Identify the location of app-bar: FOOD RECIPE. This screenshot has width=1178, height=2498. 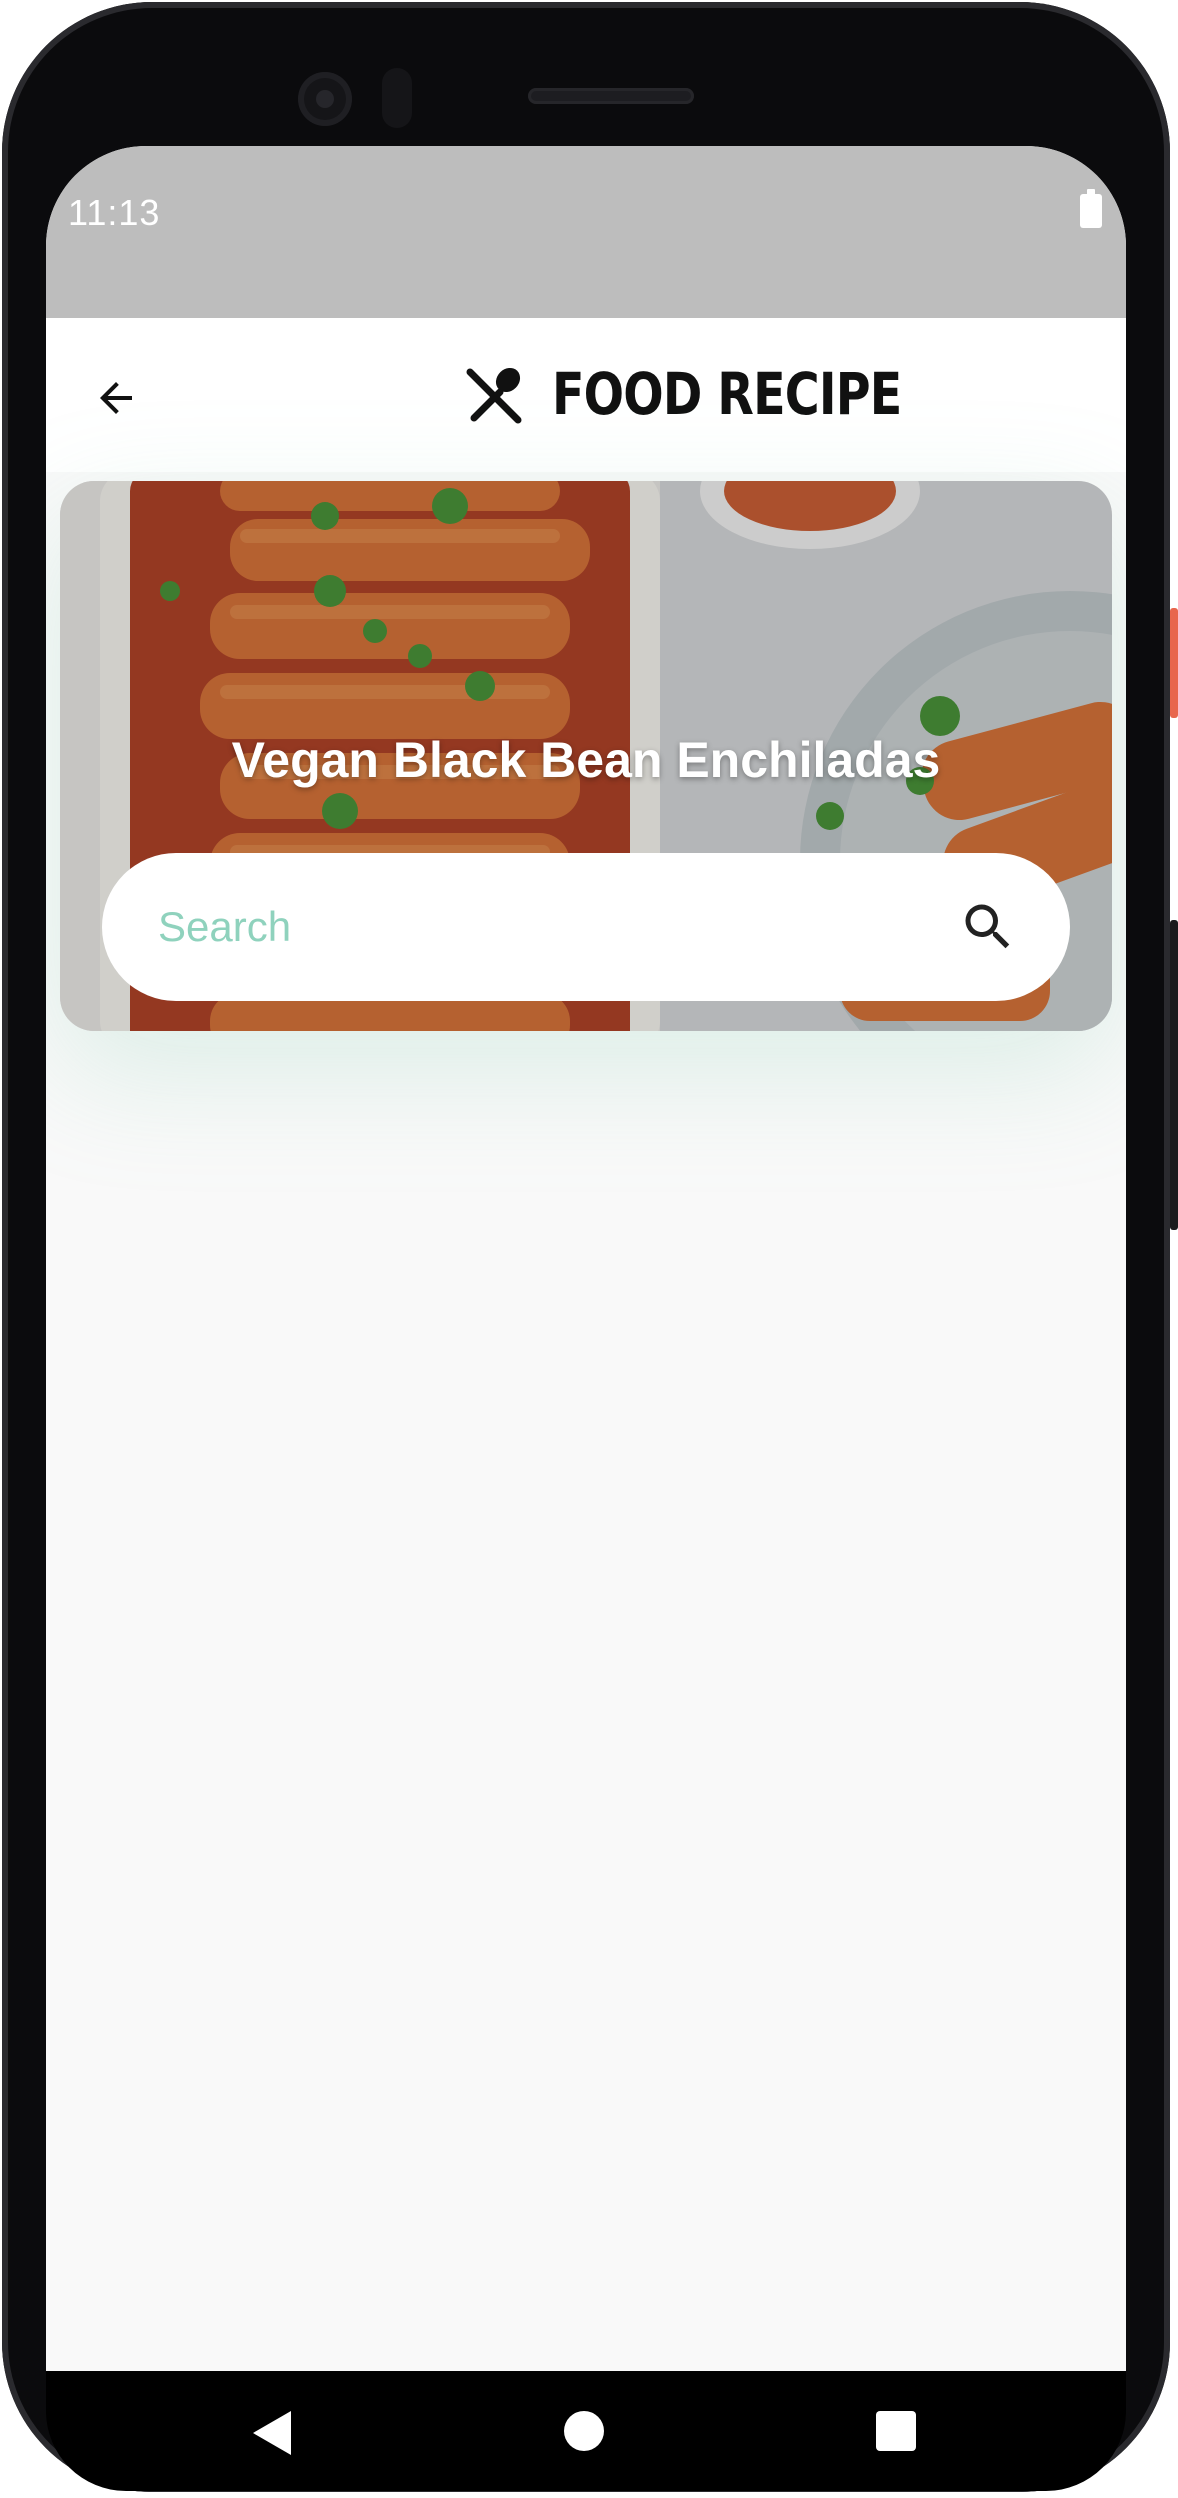
(586, 395).